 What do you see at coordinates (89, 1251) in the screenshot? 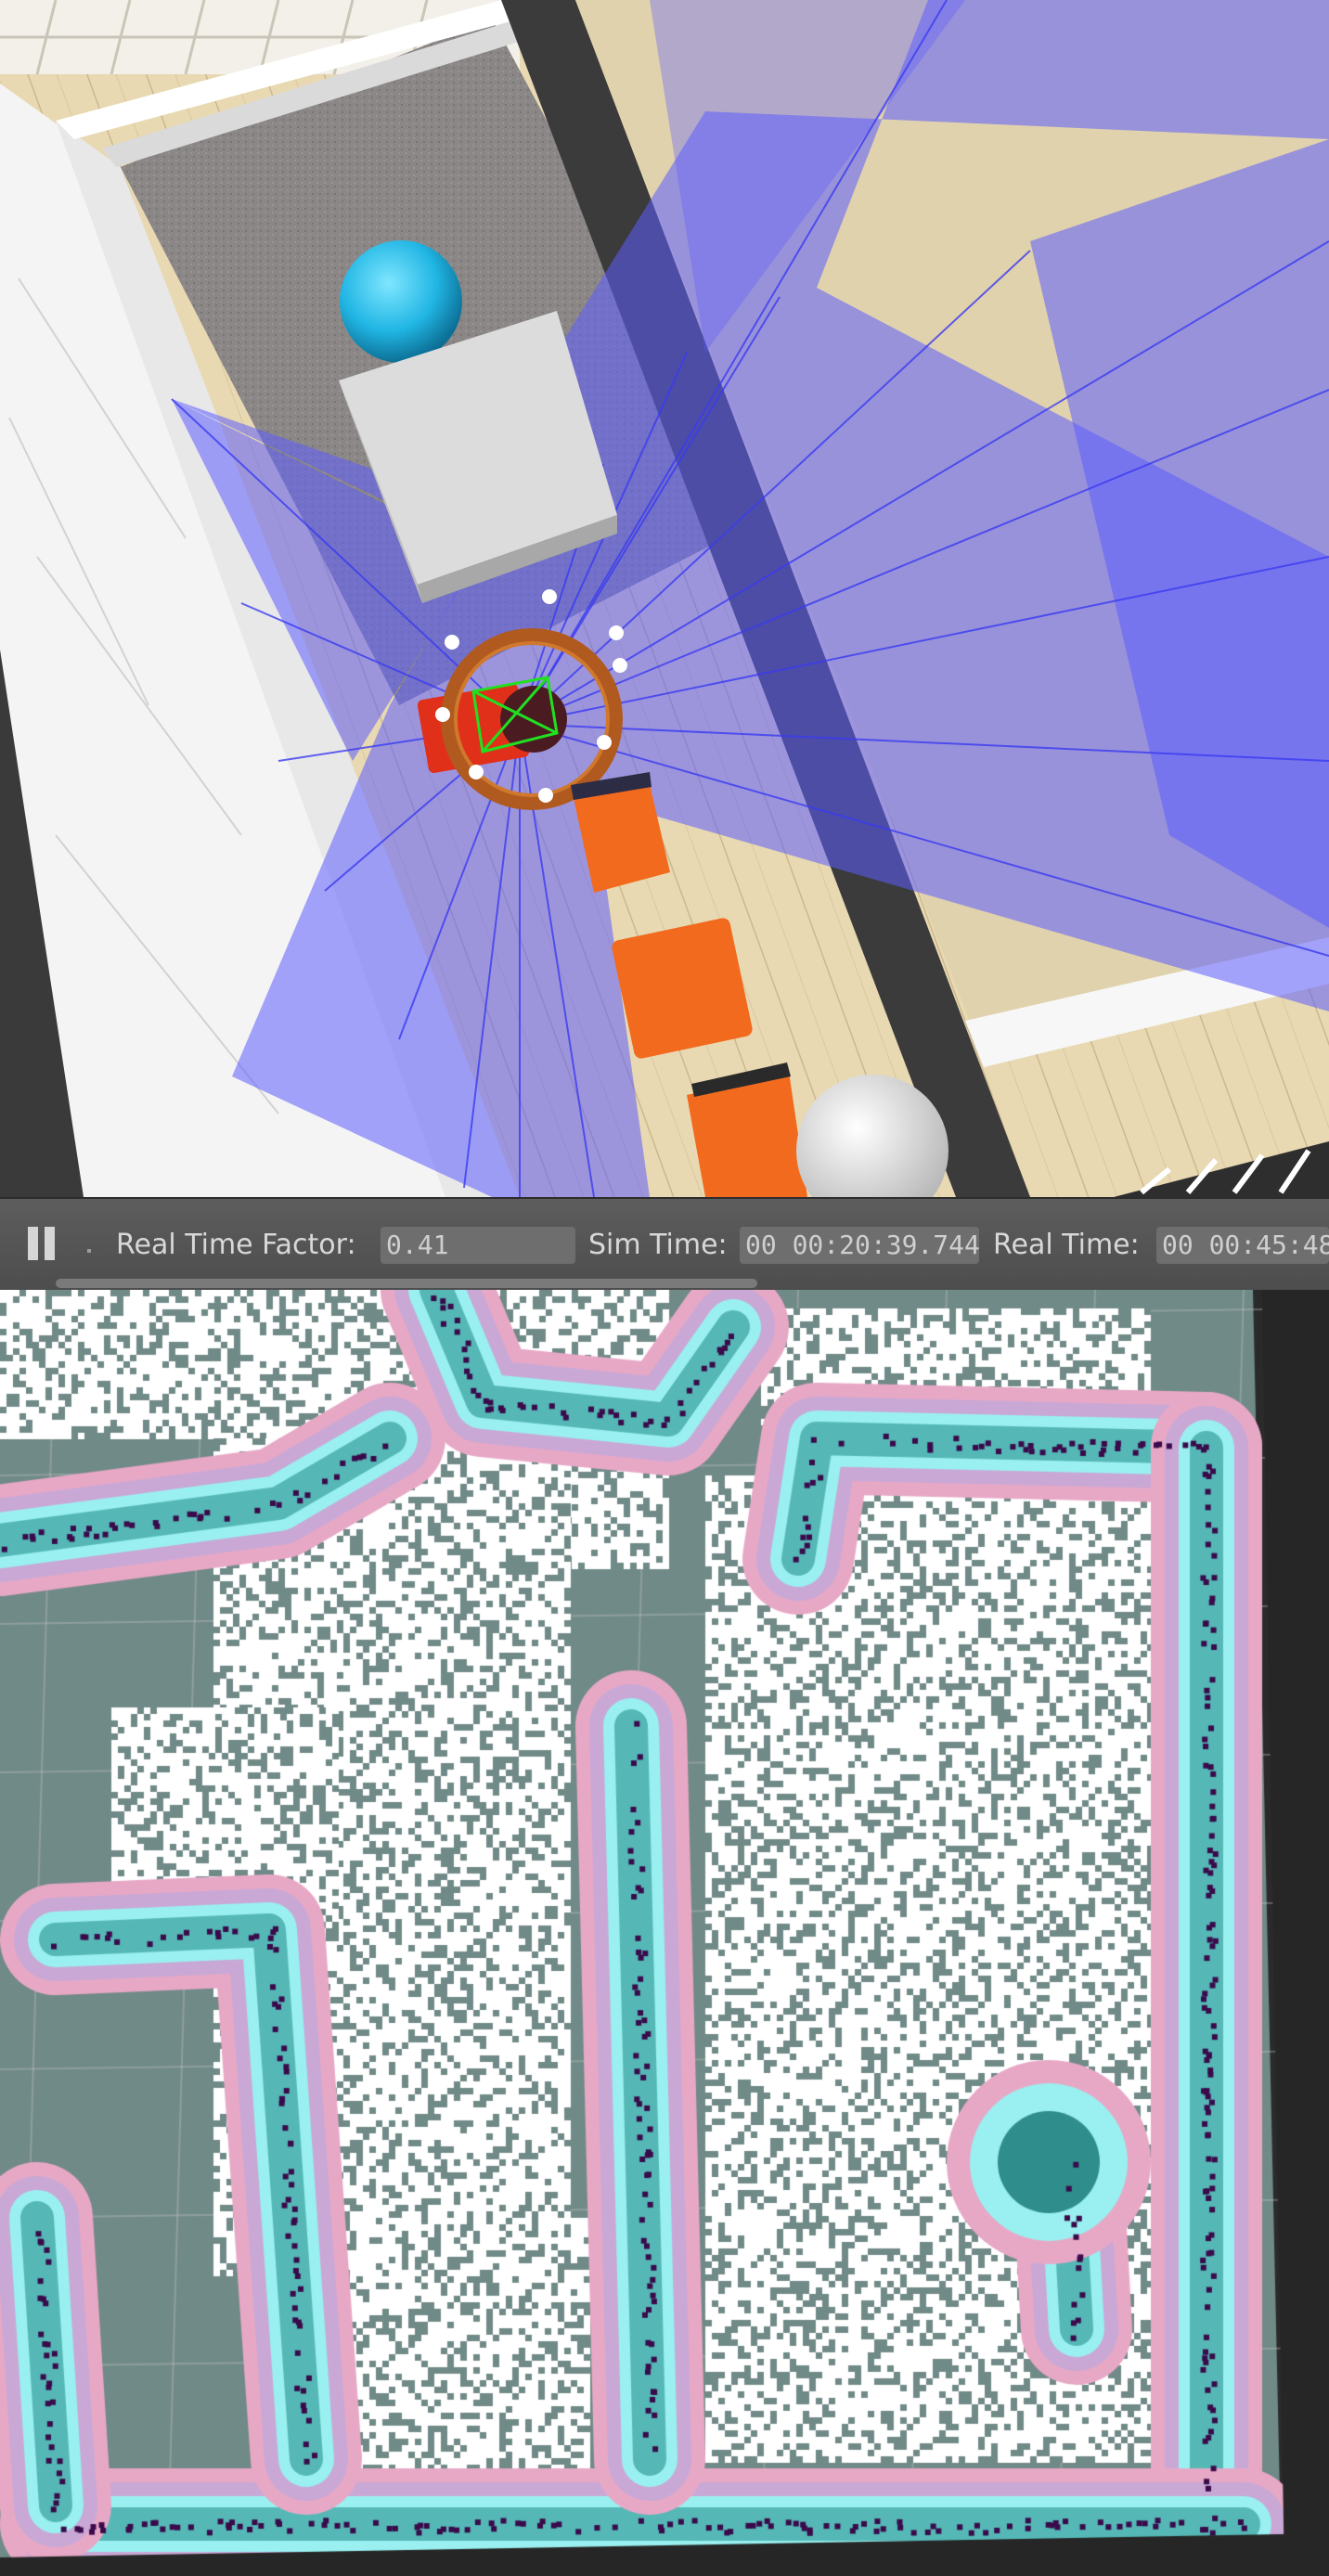
I see `toolbar-separator` at bounding box center [89, 1251].